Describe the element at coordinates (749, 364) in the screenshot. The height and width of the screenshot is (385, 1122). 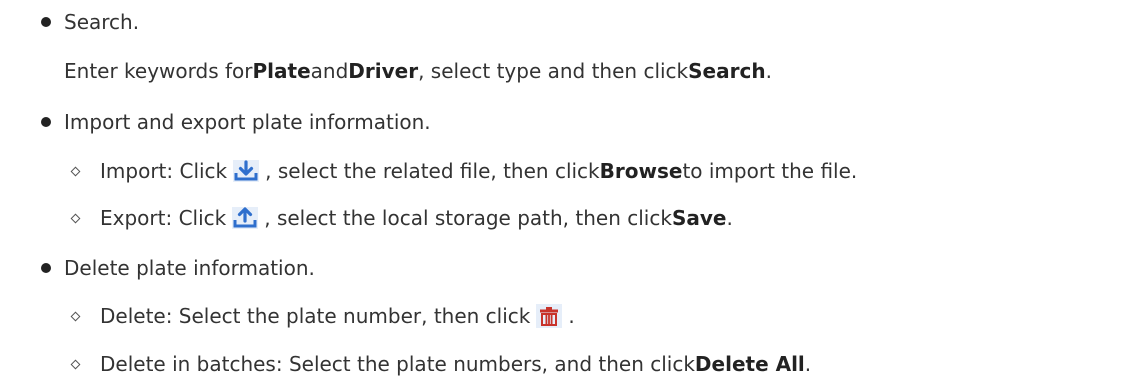
I see `delete-all-label: Delete All` at that location.